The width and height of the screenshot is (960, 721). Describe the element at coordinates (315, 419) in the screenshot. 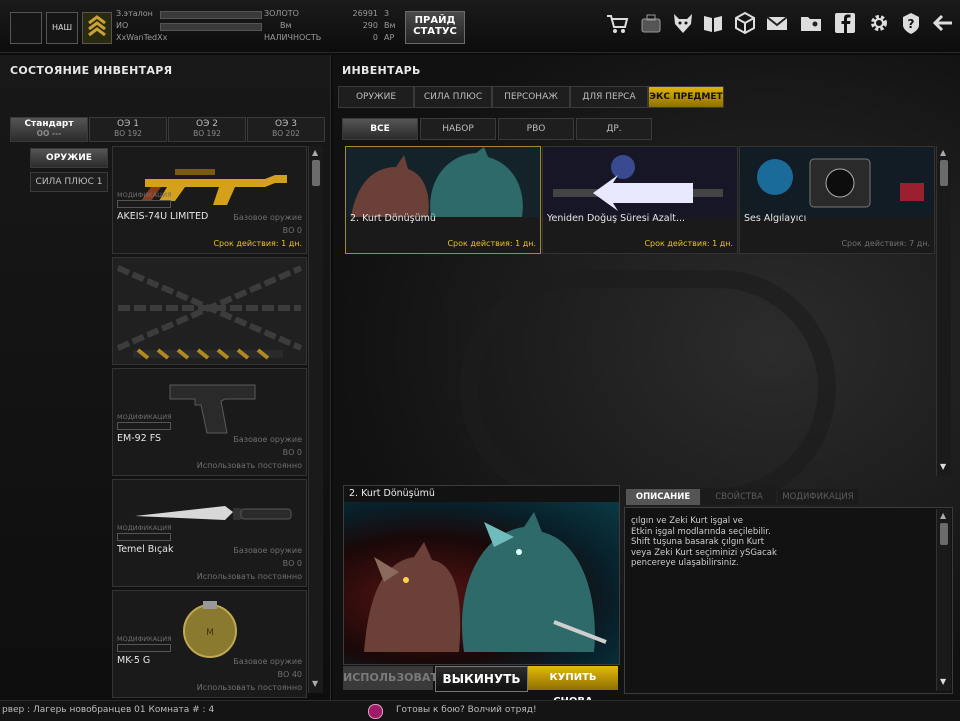

I see `left-scrollbar: ▲ ▼` at that location.